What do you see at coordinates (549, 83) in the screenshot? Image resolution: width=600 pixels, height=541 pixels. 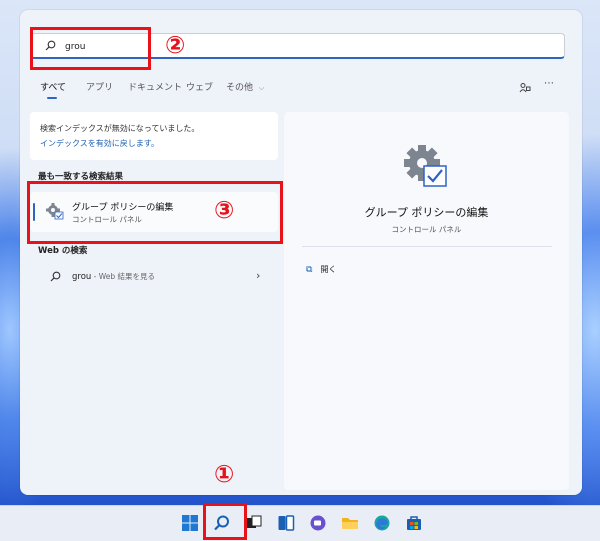 I see `more-options-icon: ⋯` at bounding box center [549, 83].